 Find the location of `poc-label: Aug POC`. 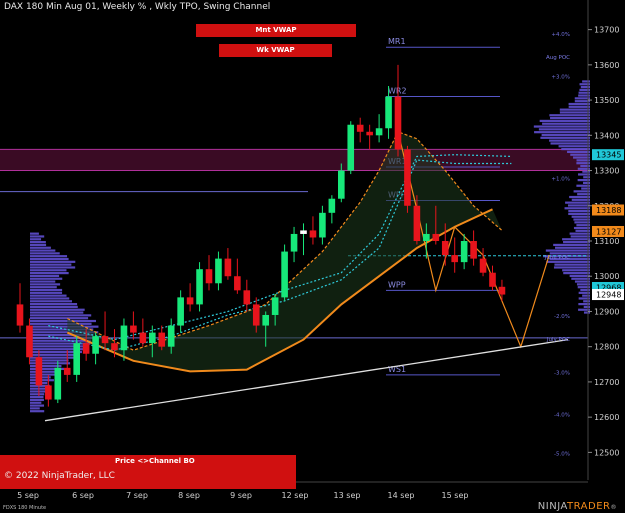

poc-label: Aug POC is located at coordinates (558, 58).